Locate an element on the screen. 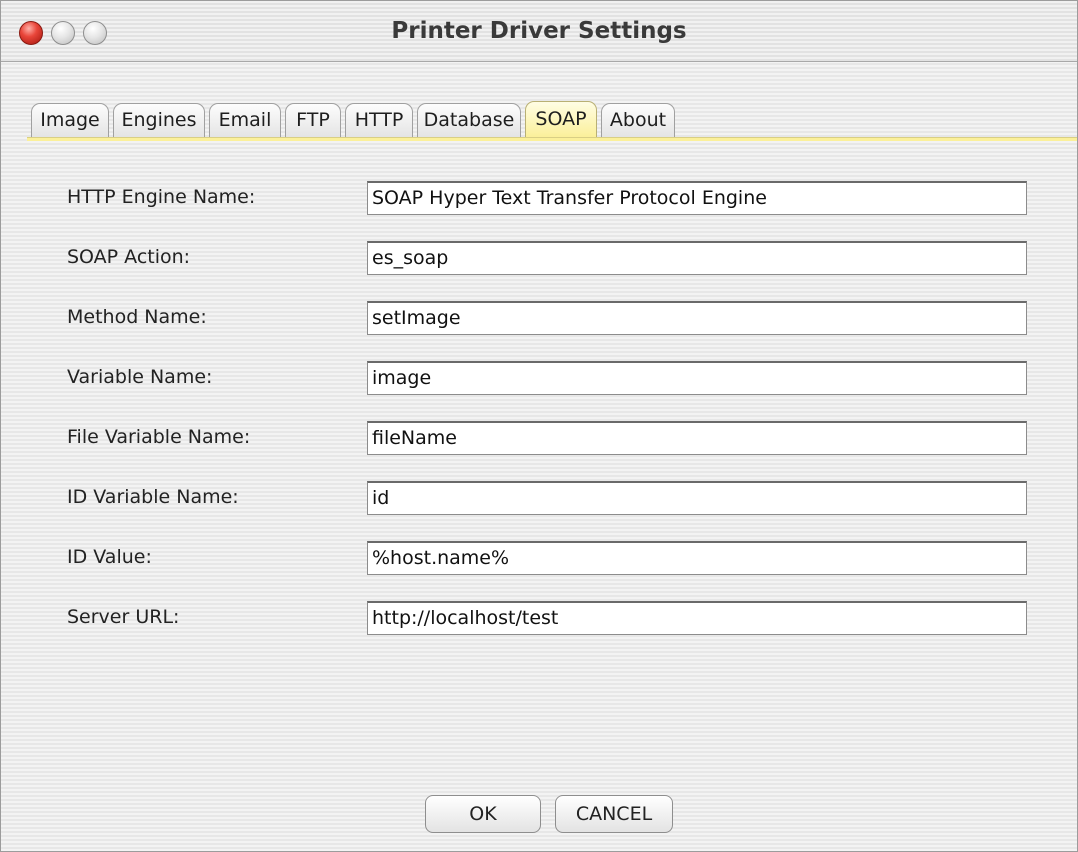 The width and height of the screenshot is (1078, 852). tab-engines: Engines is located at coordinates (159, 120).